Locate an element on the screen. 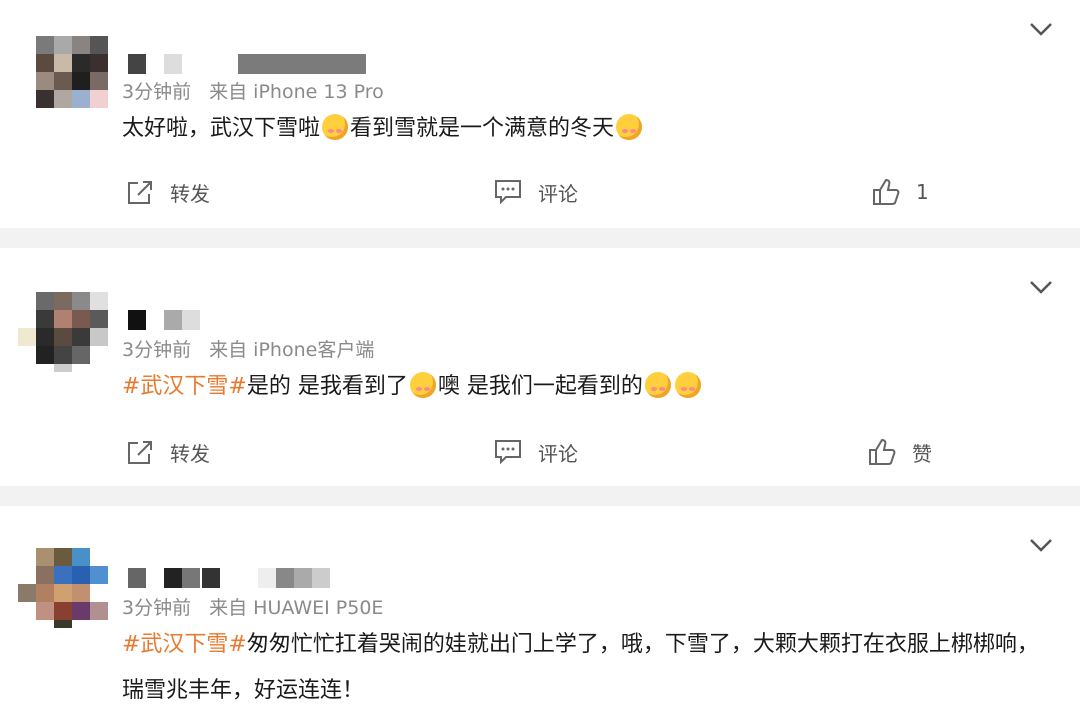 Image resolution: width=1080 pixels, height=726 pixels. post-source: 来自 iPhone客户端 is located at coordinates (292, 350).